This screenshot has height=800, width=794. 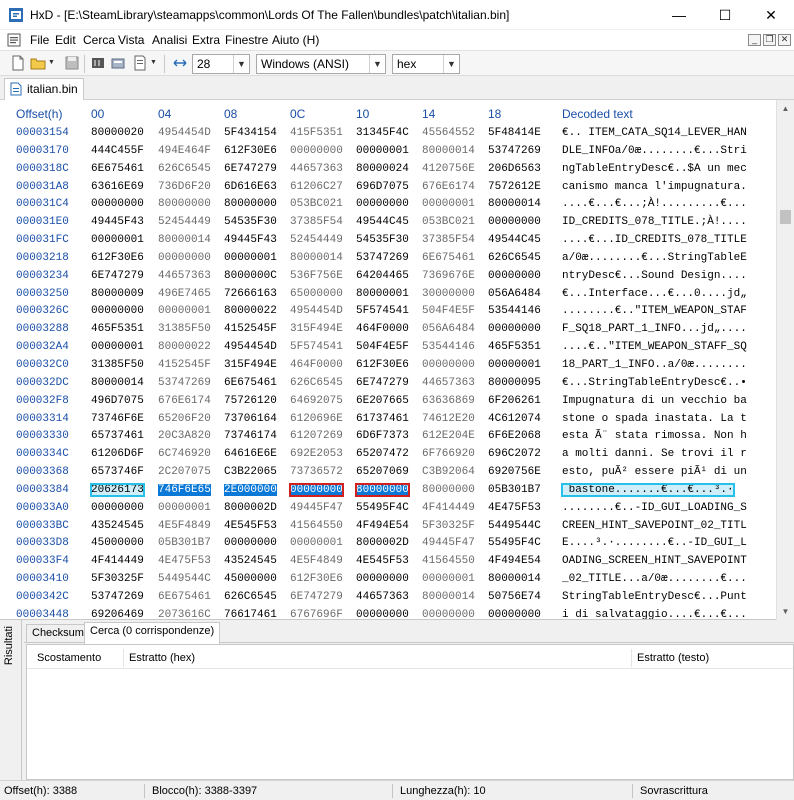 I want to click on tab-checksum: Checksum, so click(x=58, y=633).